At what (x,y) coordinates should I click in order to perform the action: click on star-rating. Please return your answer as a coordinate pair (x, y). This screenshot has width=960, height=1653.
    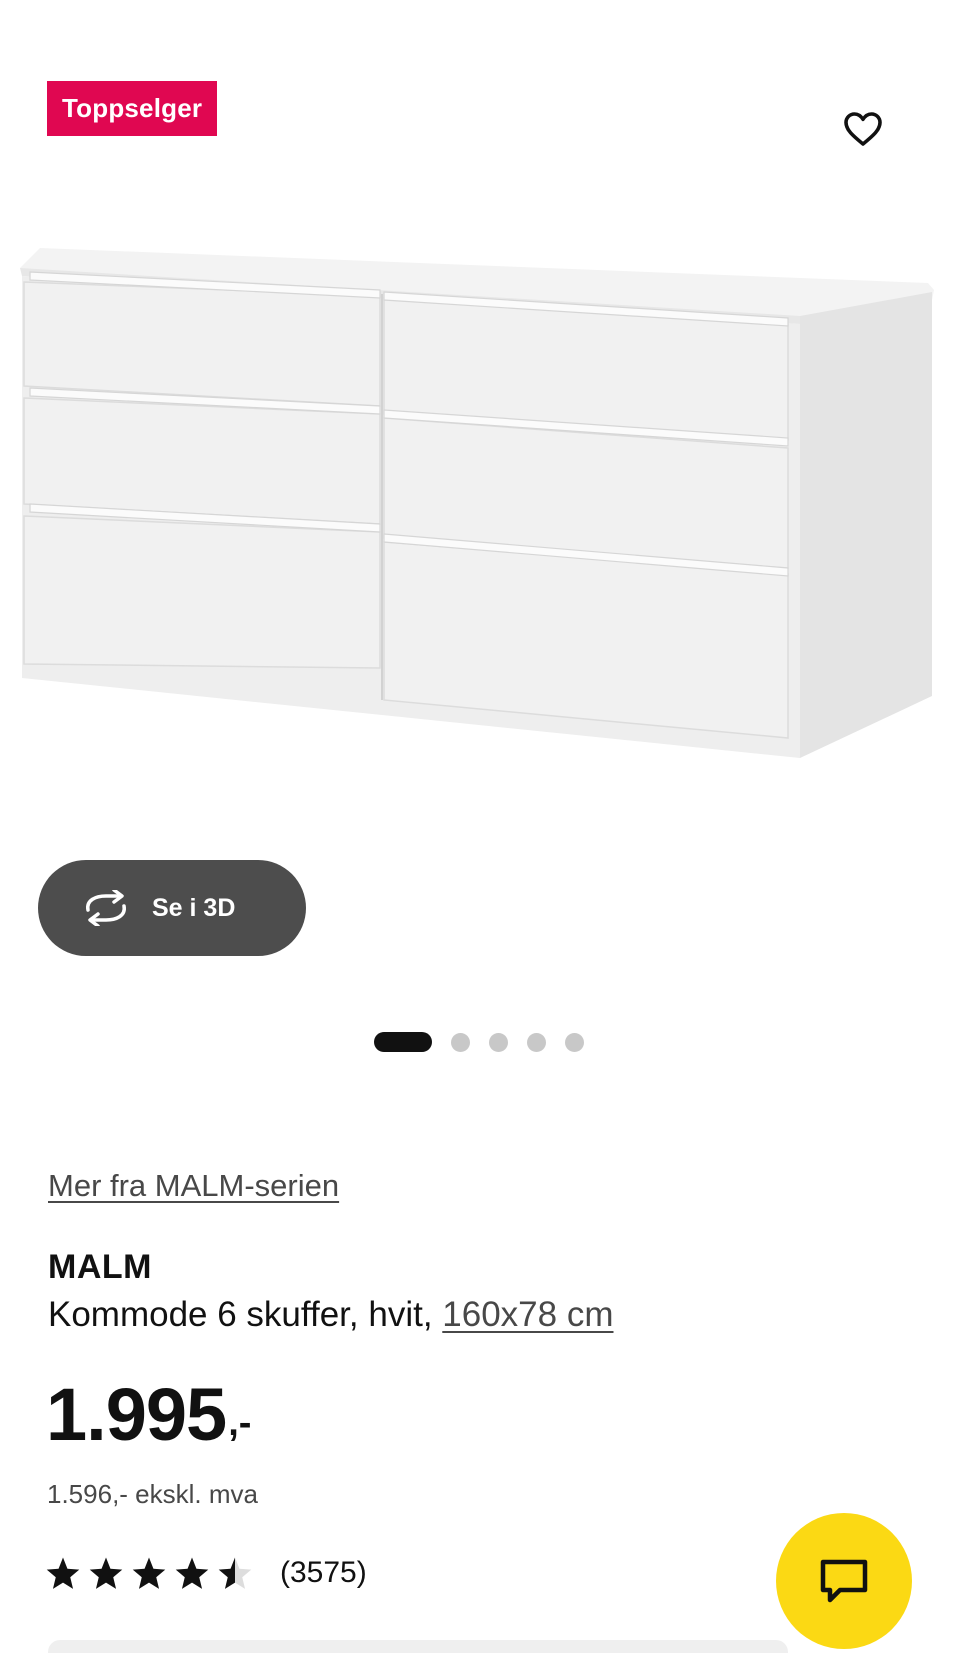
    Looking at the image, I should click on (152, 1573).